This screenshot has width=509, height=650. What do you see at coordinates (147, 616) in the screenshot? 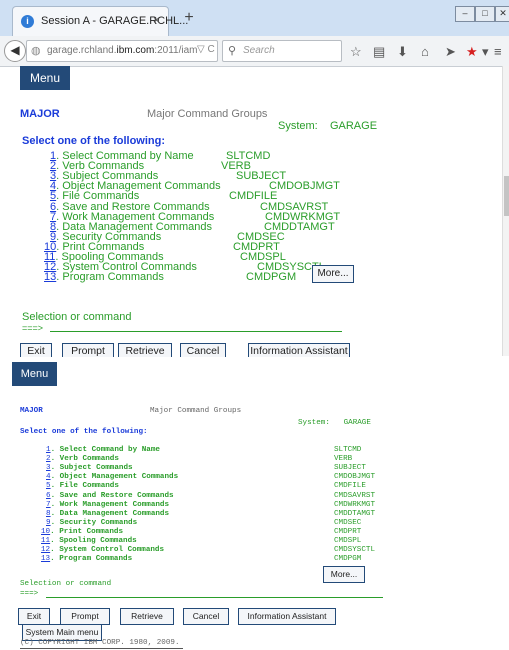
I see `retrieve-button: Retrieve` at bounding box center [147, 616].